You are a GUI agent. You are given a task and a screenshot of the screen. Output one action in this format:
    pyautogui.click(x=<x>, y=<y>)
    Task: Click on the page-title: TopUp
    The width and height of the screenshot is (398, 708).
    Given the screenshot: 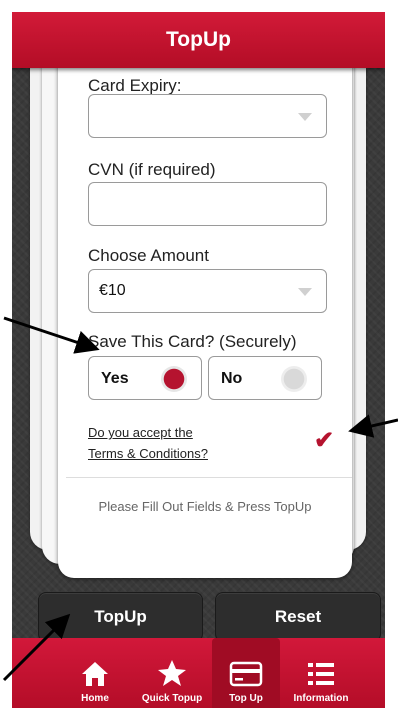 What is the action you would take?
    pyautogui.click(x=198, y=39)
    